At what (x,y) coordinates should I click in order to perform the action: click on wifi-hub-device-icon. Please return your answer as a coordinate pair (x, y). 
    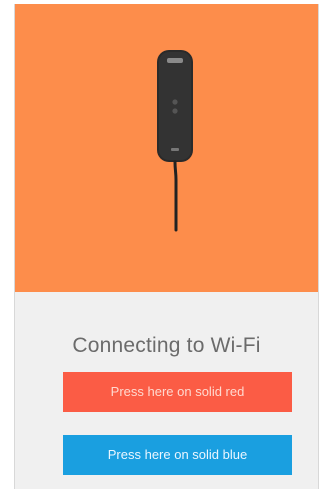
    Looking at the image, I should click on (175, 144).